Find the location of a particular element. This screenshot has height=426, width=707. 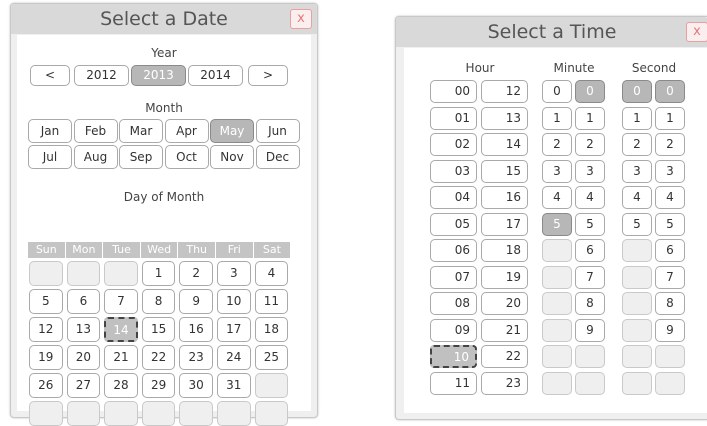

minute-tens-option: 0 is located at coordinates (557, 91).